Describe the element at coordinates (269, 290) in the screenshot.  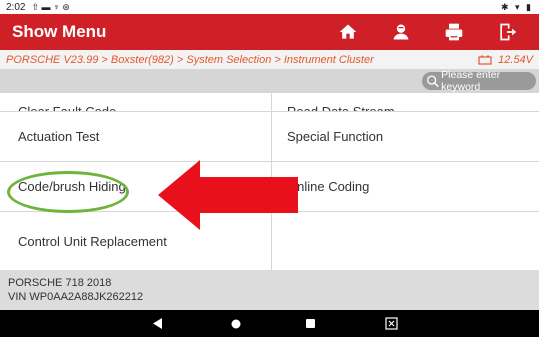
I see `vehicle-info: PORSCHE 718 2018 VIN WP0AA2A88JK262212` at that location.